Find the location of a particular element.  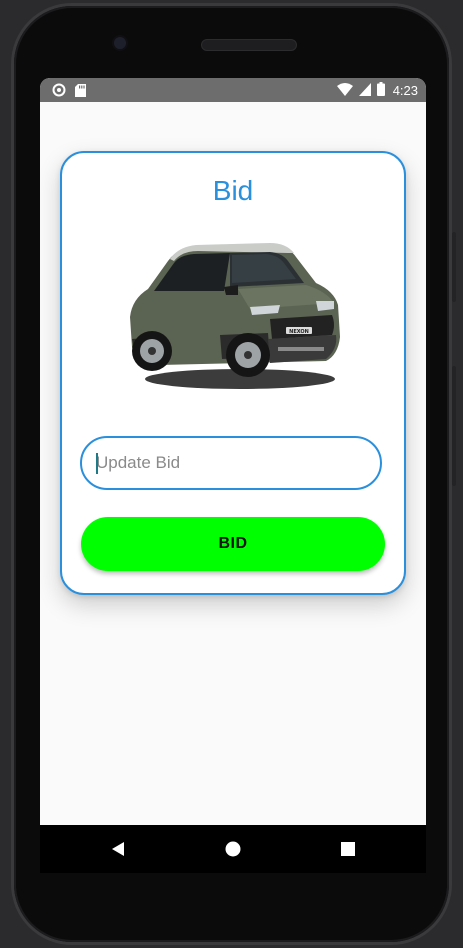

power-button is located at coordinates (454, 426).